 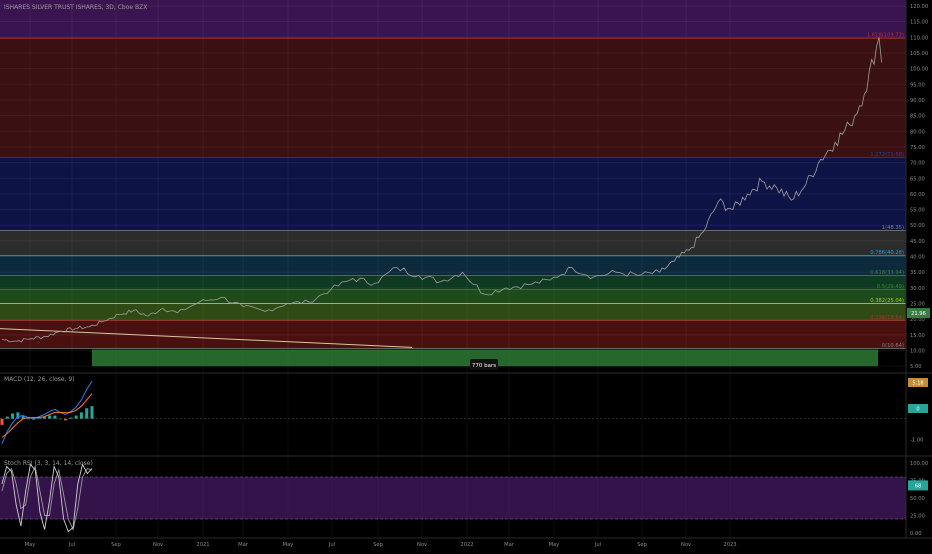 What do you see at coordinates (917, 410) in the screenshot?
I see `macd-badge-2: 0` at bounding box center [917, 410].